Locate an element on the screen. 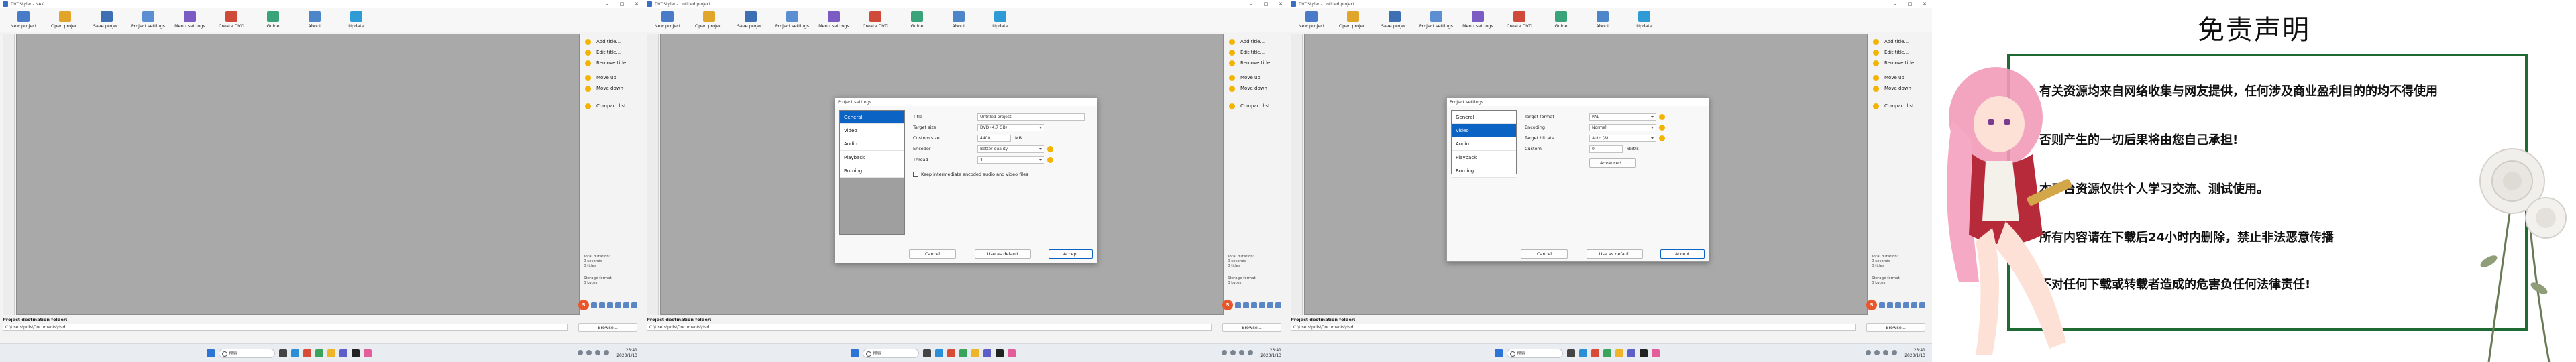 Image resolution: width=2576 pixels, height=362 pixels. nav-item-general: General is located at coordinates (1484, 118).